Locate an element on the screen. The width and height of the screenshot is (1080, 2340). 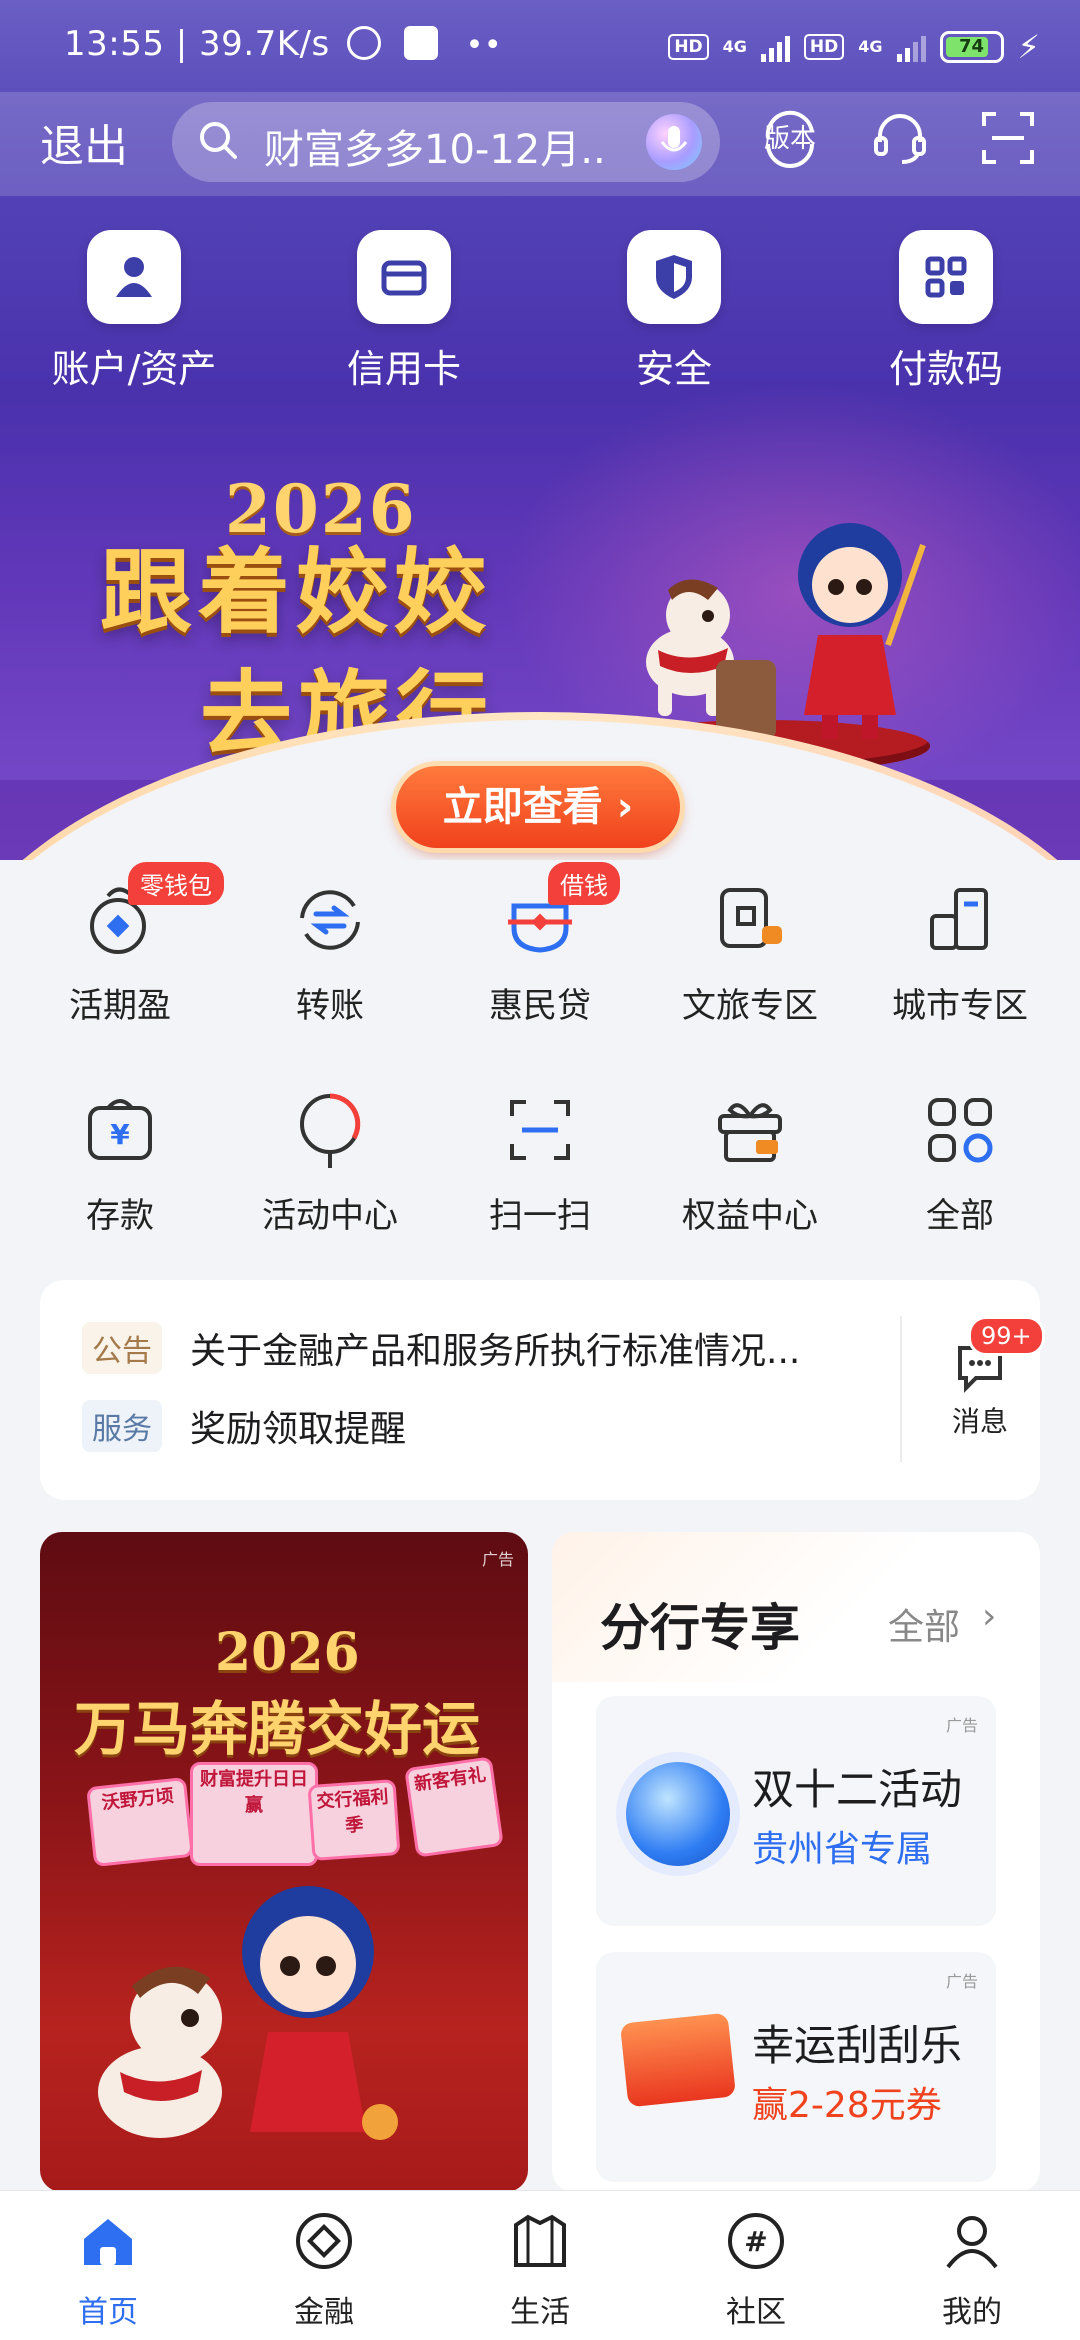
service-label: 扫一扫 is located at coordinates (540, 1216).